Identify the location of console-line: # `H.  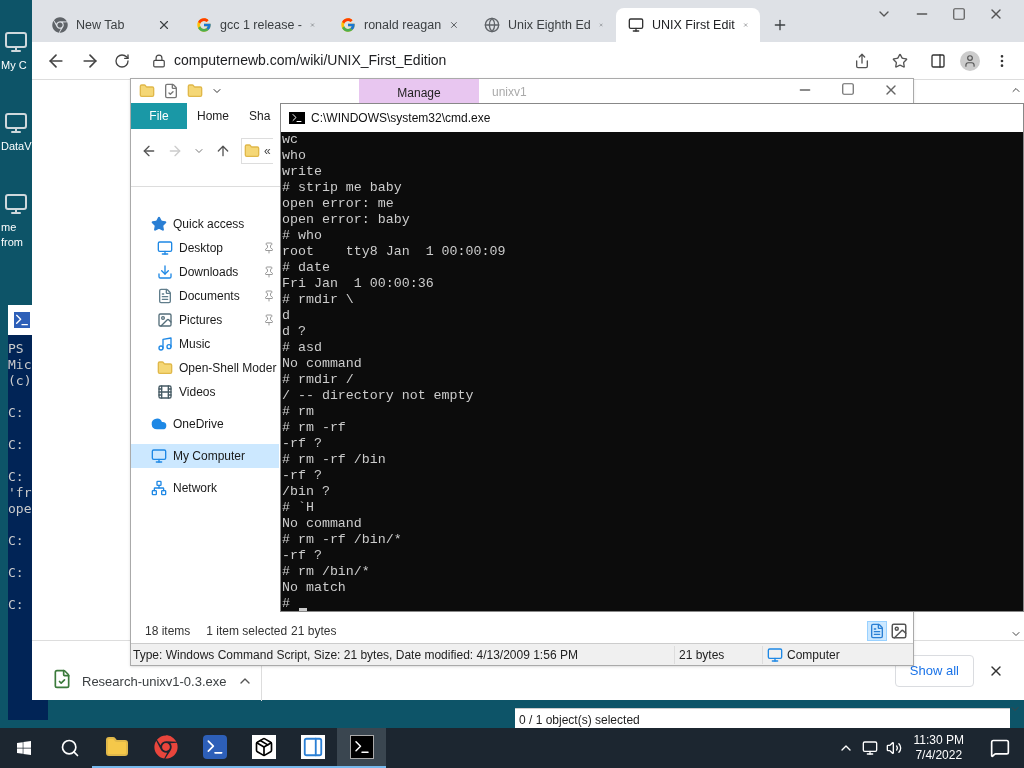
(298, 508).